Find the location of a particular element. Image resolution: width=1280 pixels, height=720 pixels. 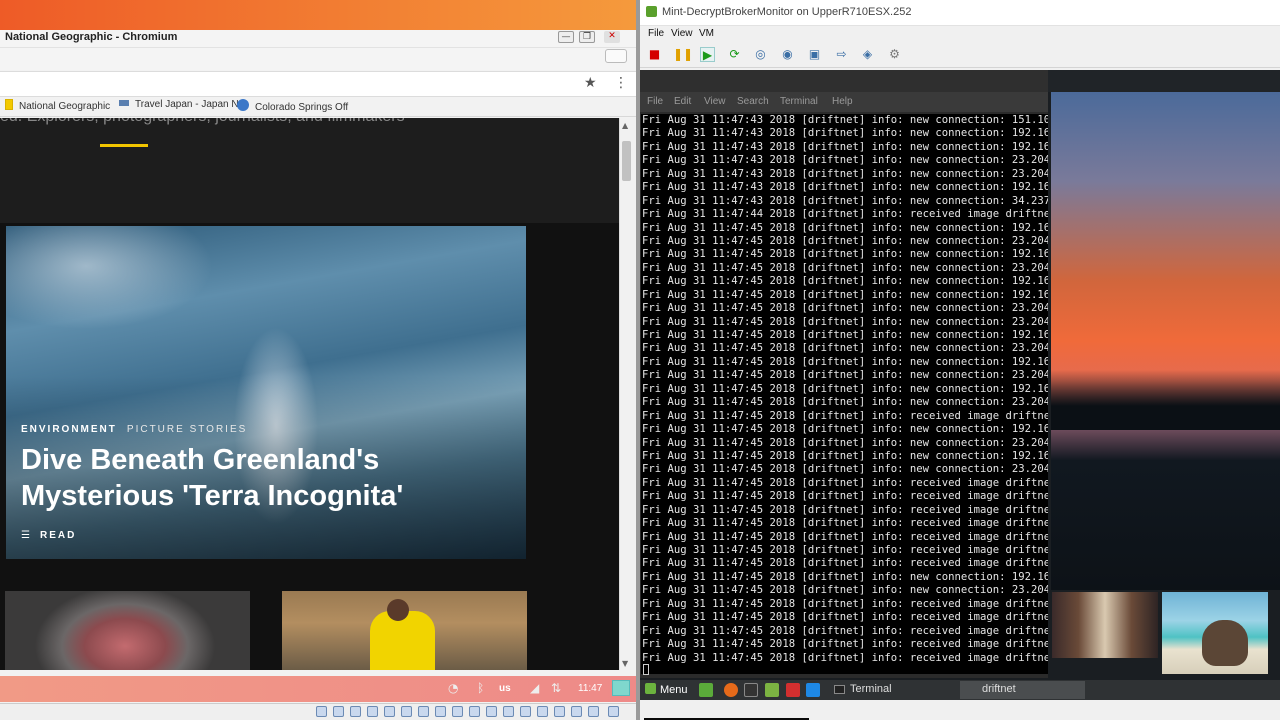

migrate-icon: ⇨ is located at coordinates (841, 54).